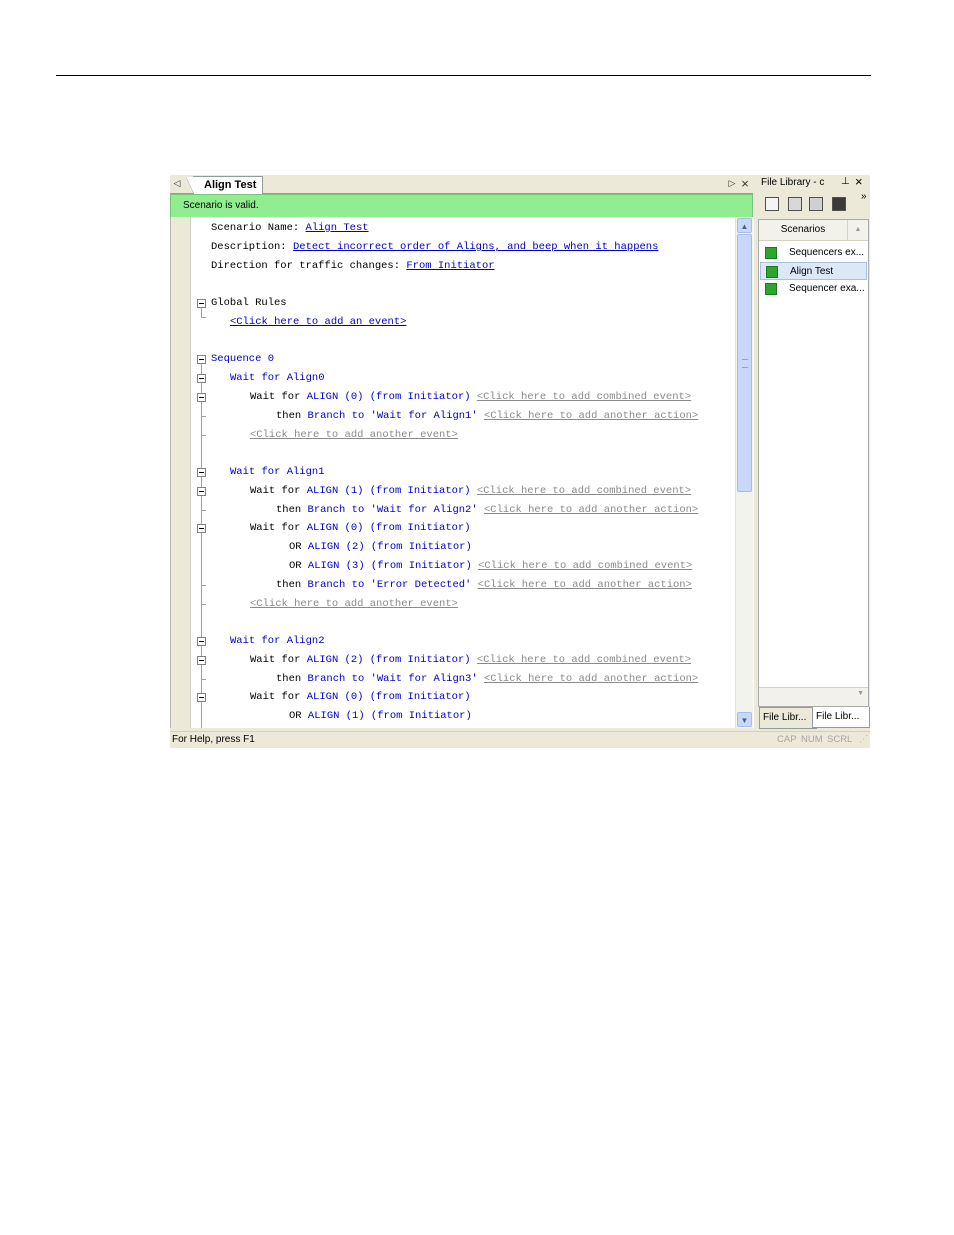  I want to click on toolbar-overflow-icon: », so click(864, 196).